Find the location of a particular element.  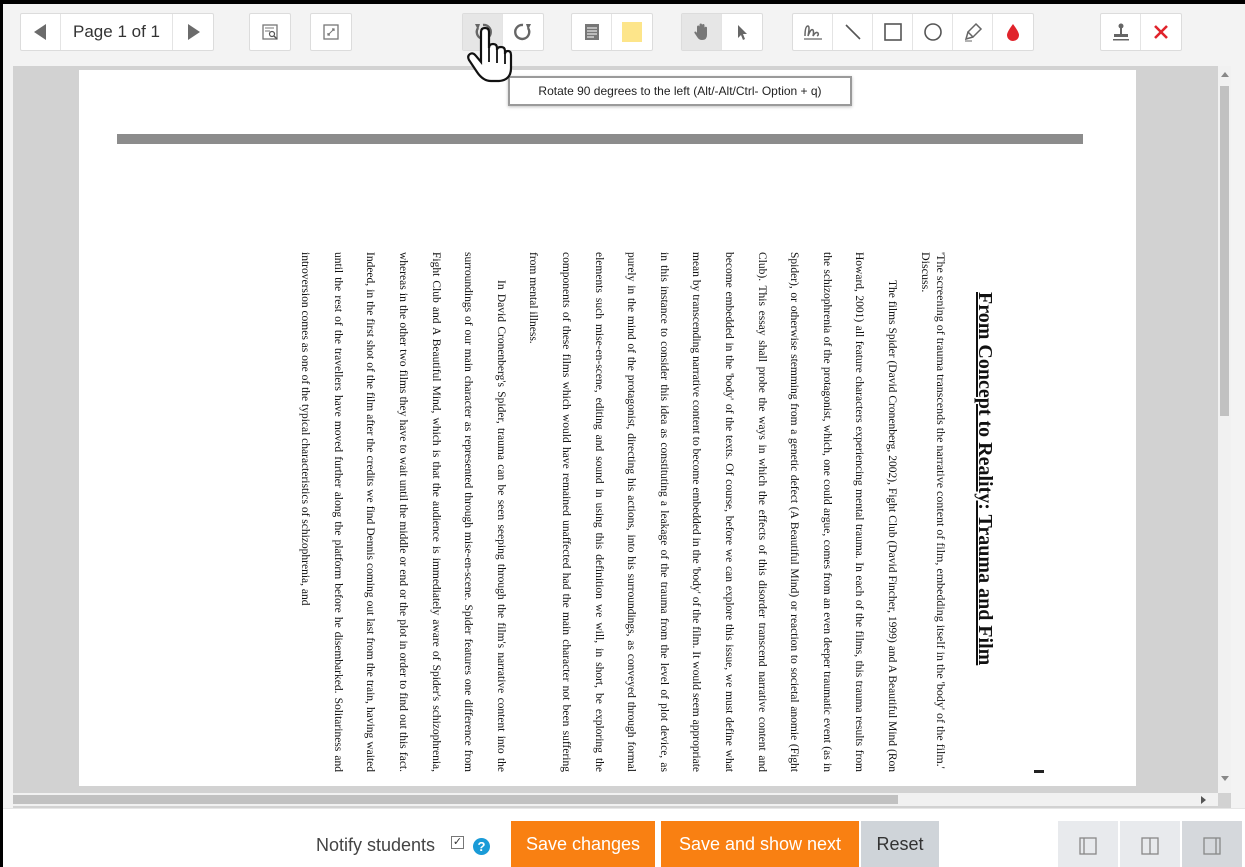

vertical-scroll-thumb is located at coordinates (1224, 251).